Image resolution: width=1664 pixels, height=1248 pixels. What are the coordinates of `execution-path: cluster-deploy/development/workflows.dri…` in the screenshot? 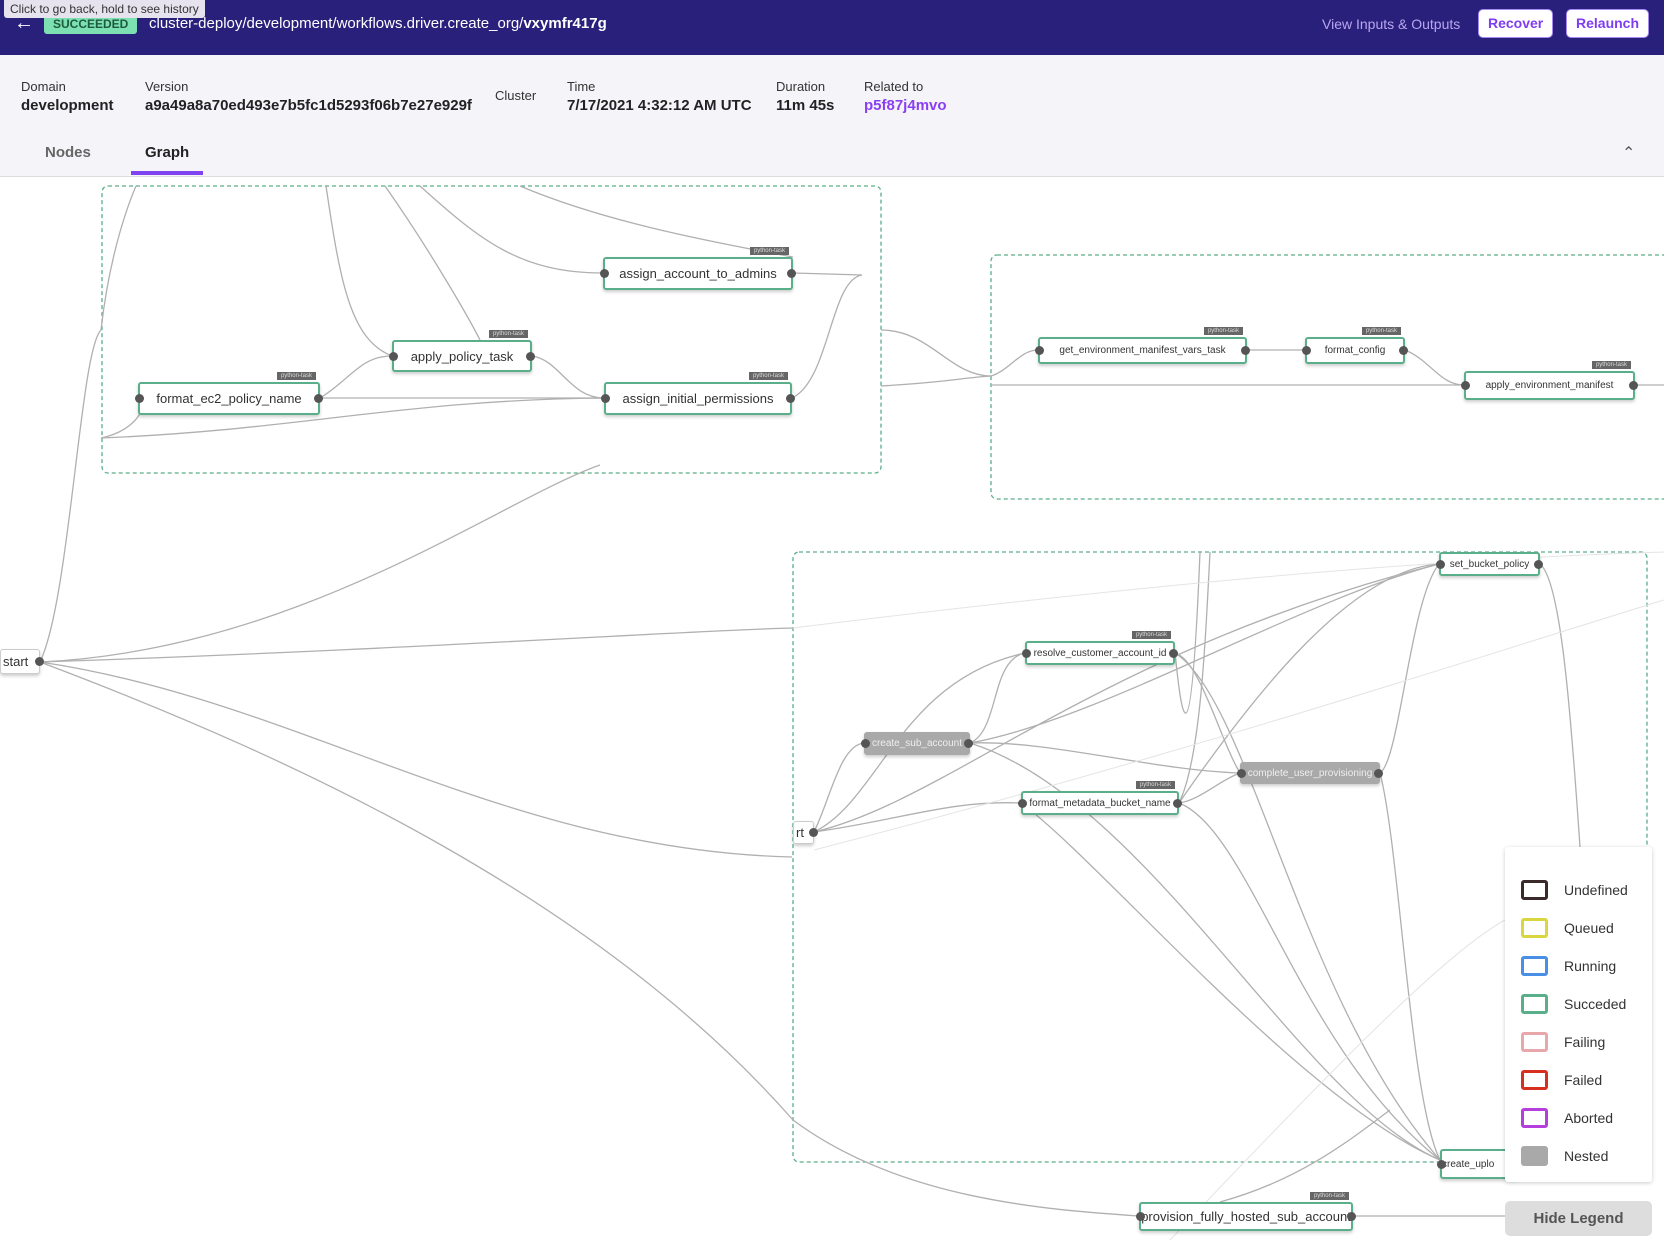 It's located at (378, 23).